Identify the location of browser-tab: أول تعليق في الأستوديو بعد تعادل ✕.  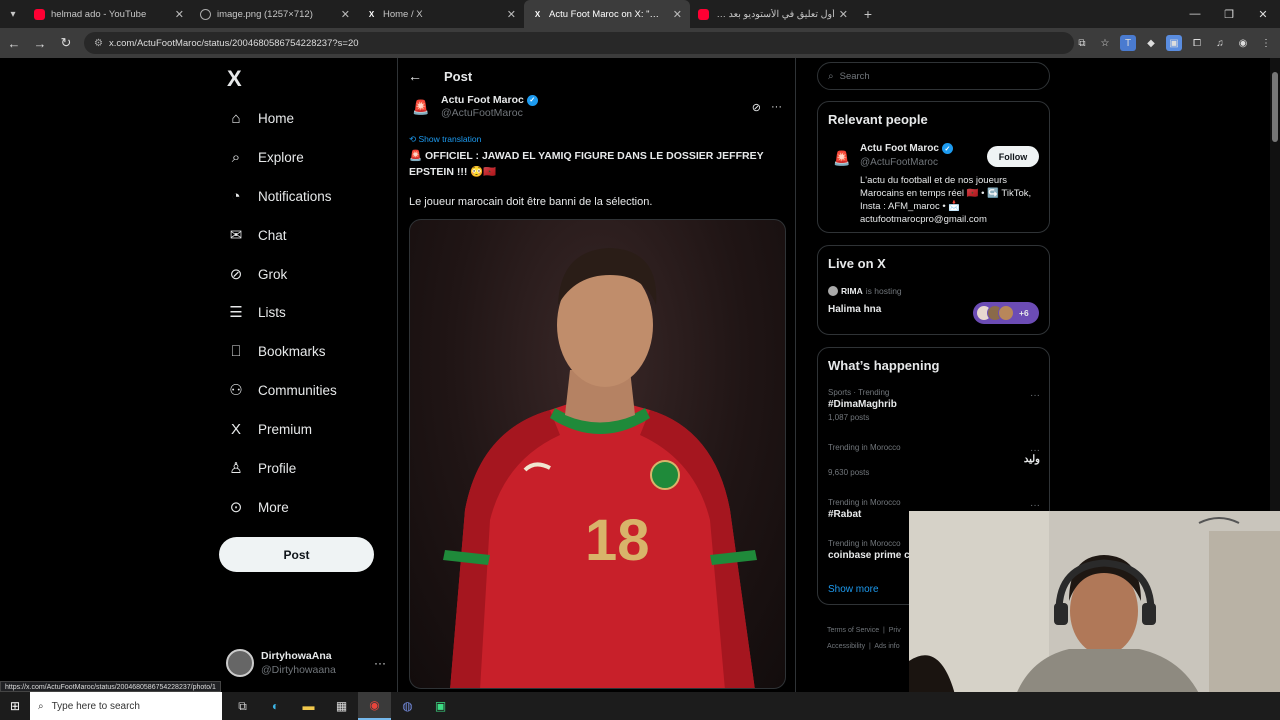
(773, 14).